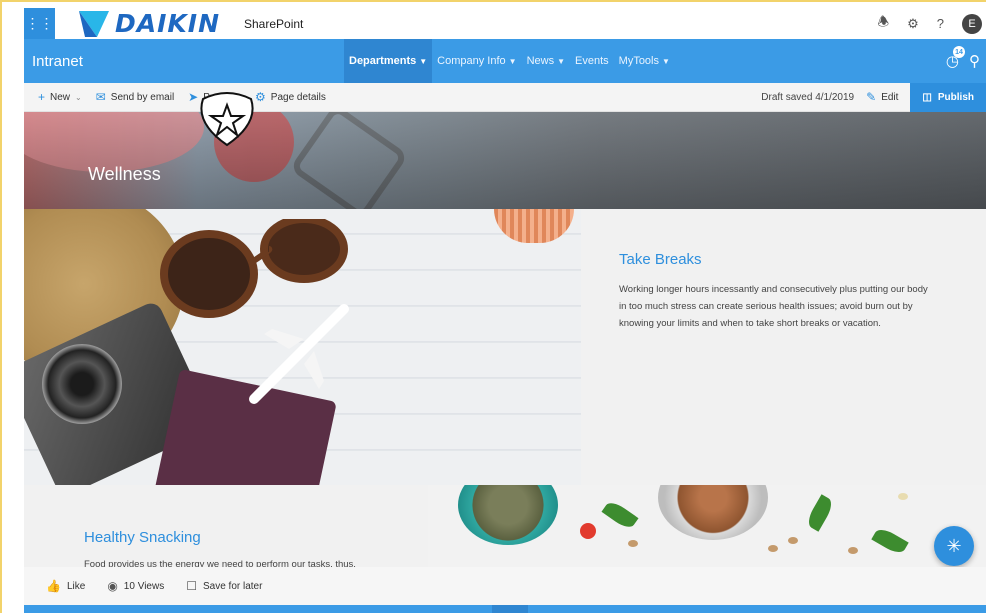 Image resolution: width=986 pixels, height=613 pixels. Describe the element at coordinates (883, 24) in the screenshot. I see `bell-icon: 🕭` at that location.